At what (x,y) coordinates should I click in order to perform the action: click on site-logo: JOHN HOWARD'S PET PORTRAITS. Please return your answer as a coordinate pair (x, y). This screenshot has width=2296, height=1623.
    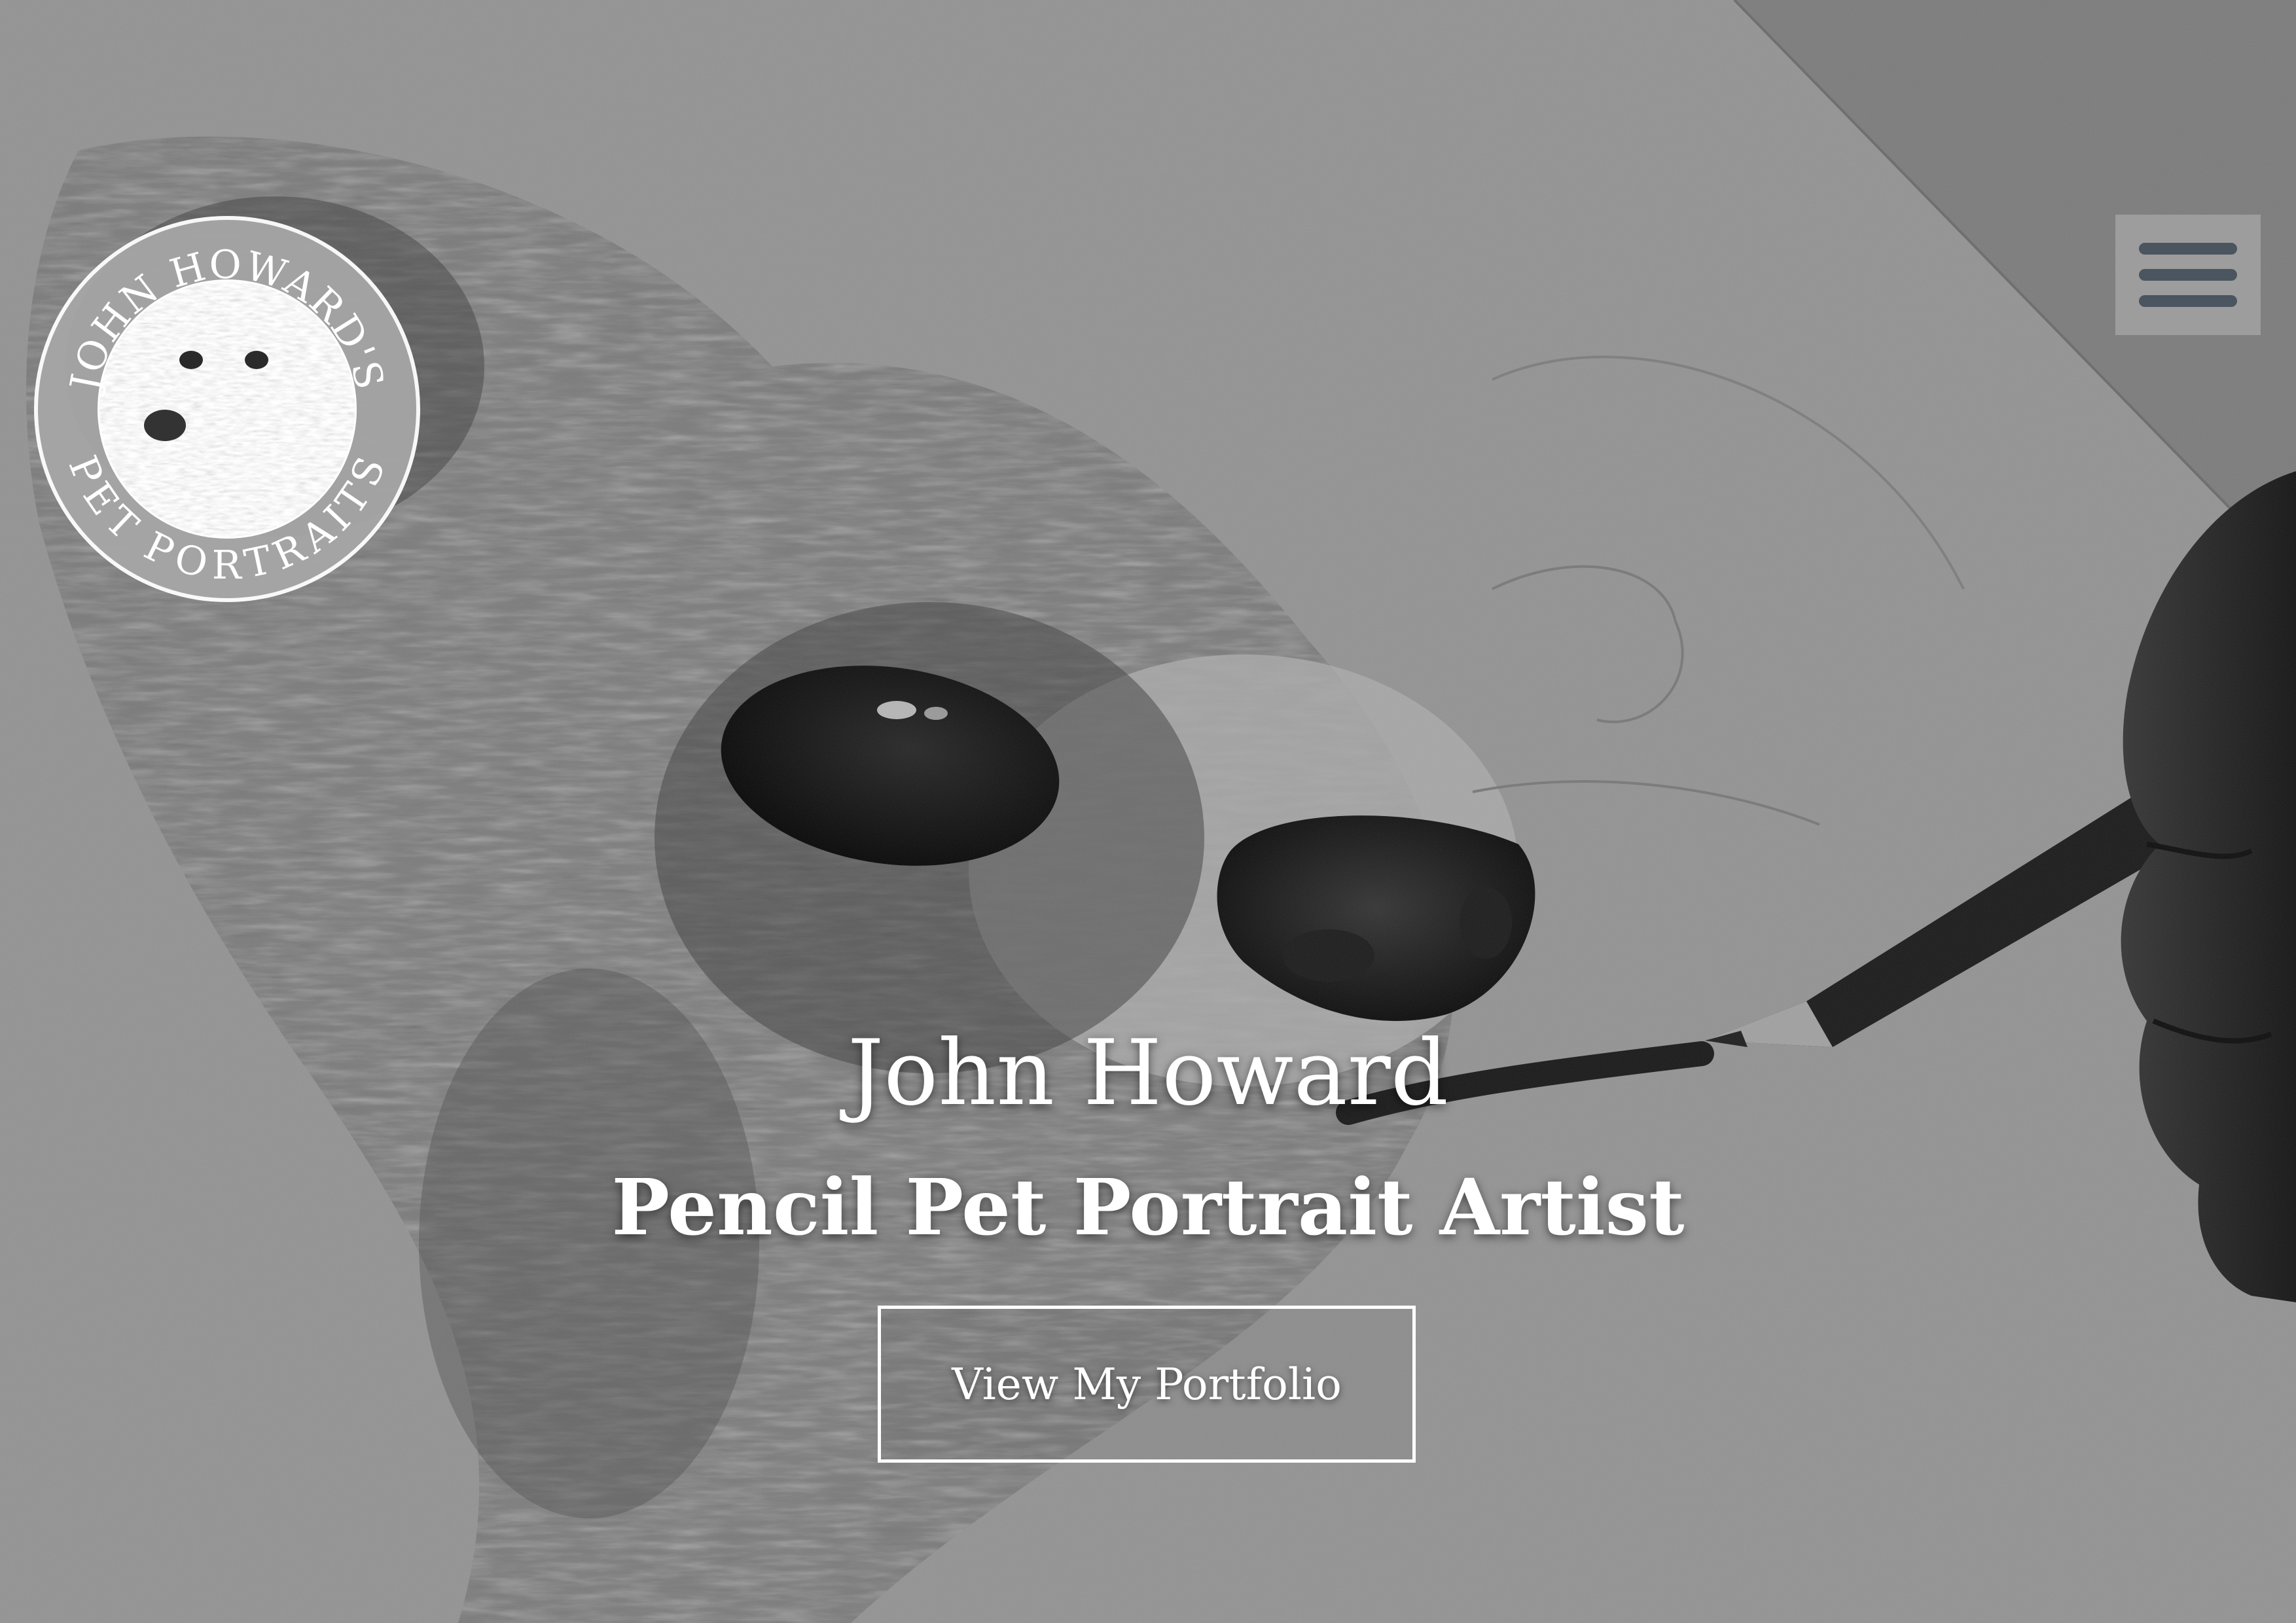
    Looking at the image, I should click on (227, 409).